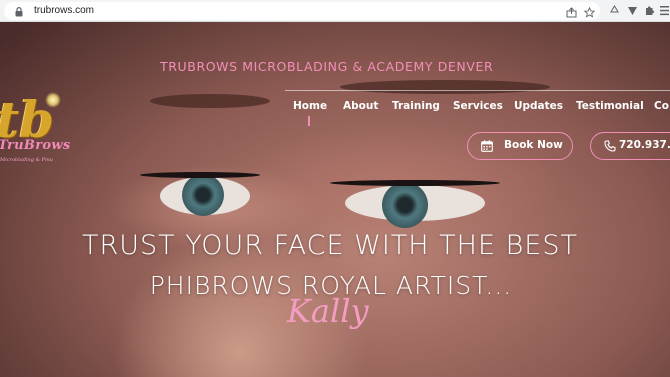 This screenshot has height=377, width=670. I want to click on nav-active-indicator, so click(309, 121).